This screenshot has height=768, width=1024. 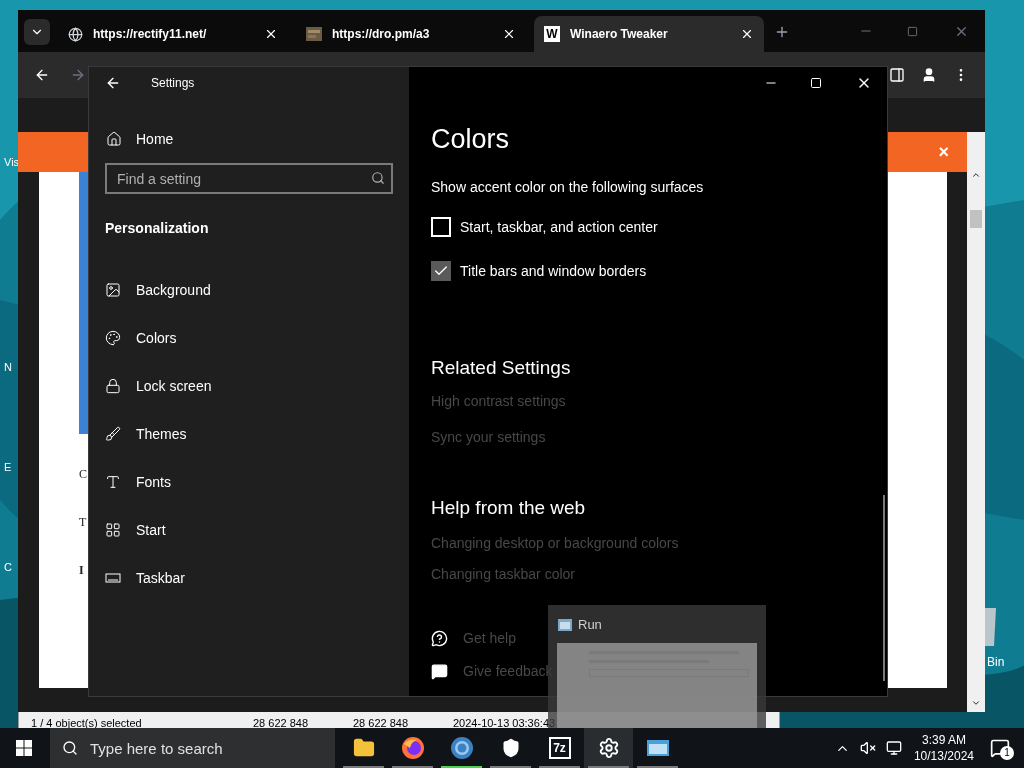 What do you see at coordinates (439, 671) in the screenshot?
I see `feedback-icon` at bounding box center [439, 671].